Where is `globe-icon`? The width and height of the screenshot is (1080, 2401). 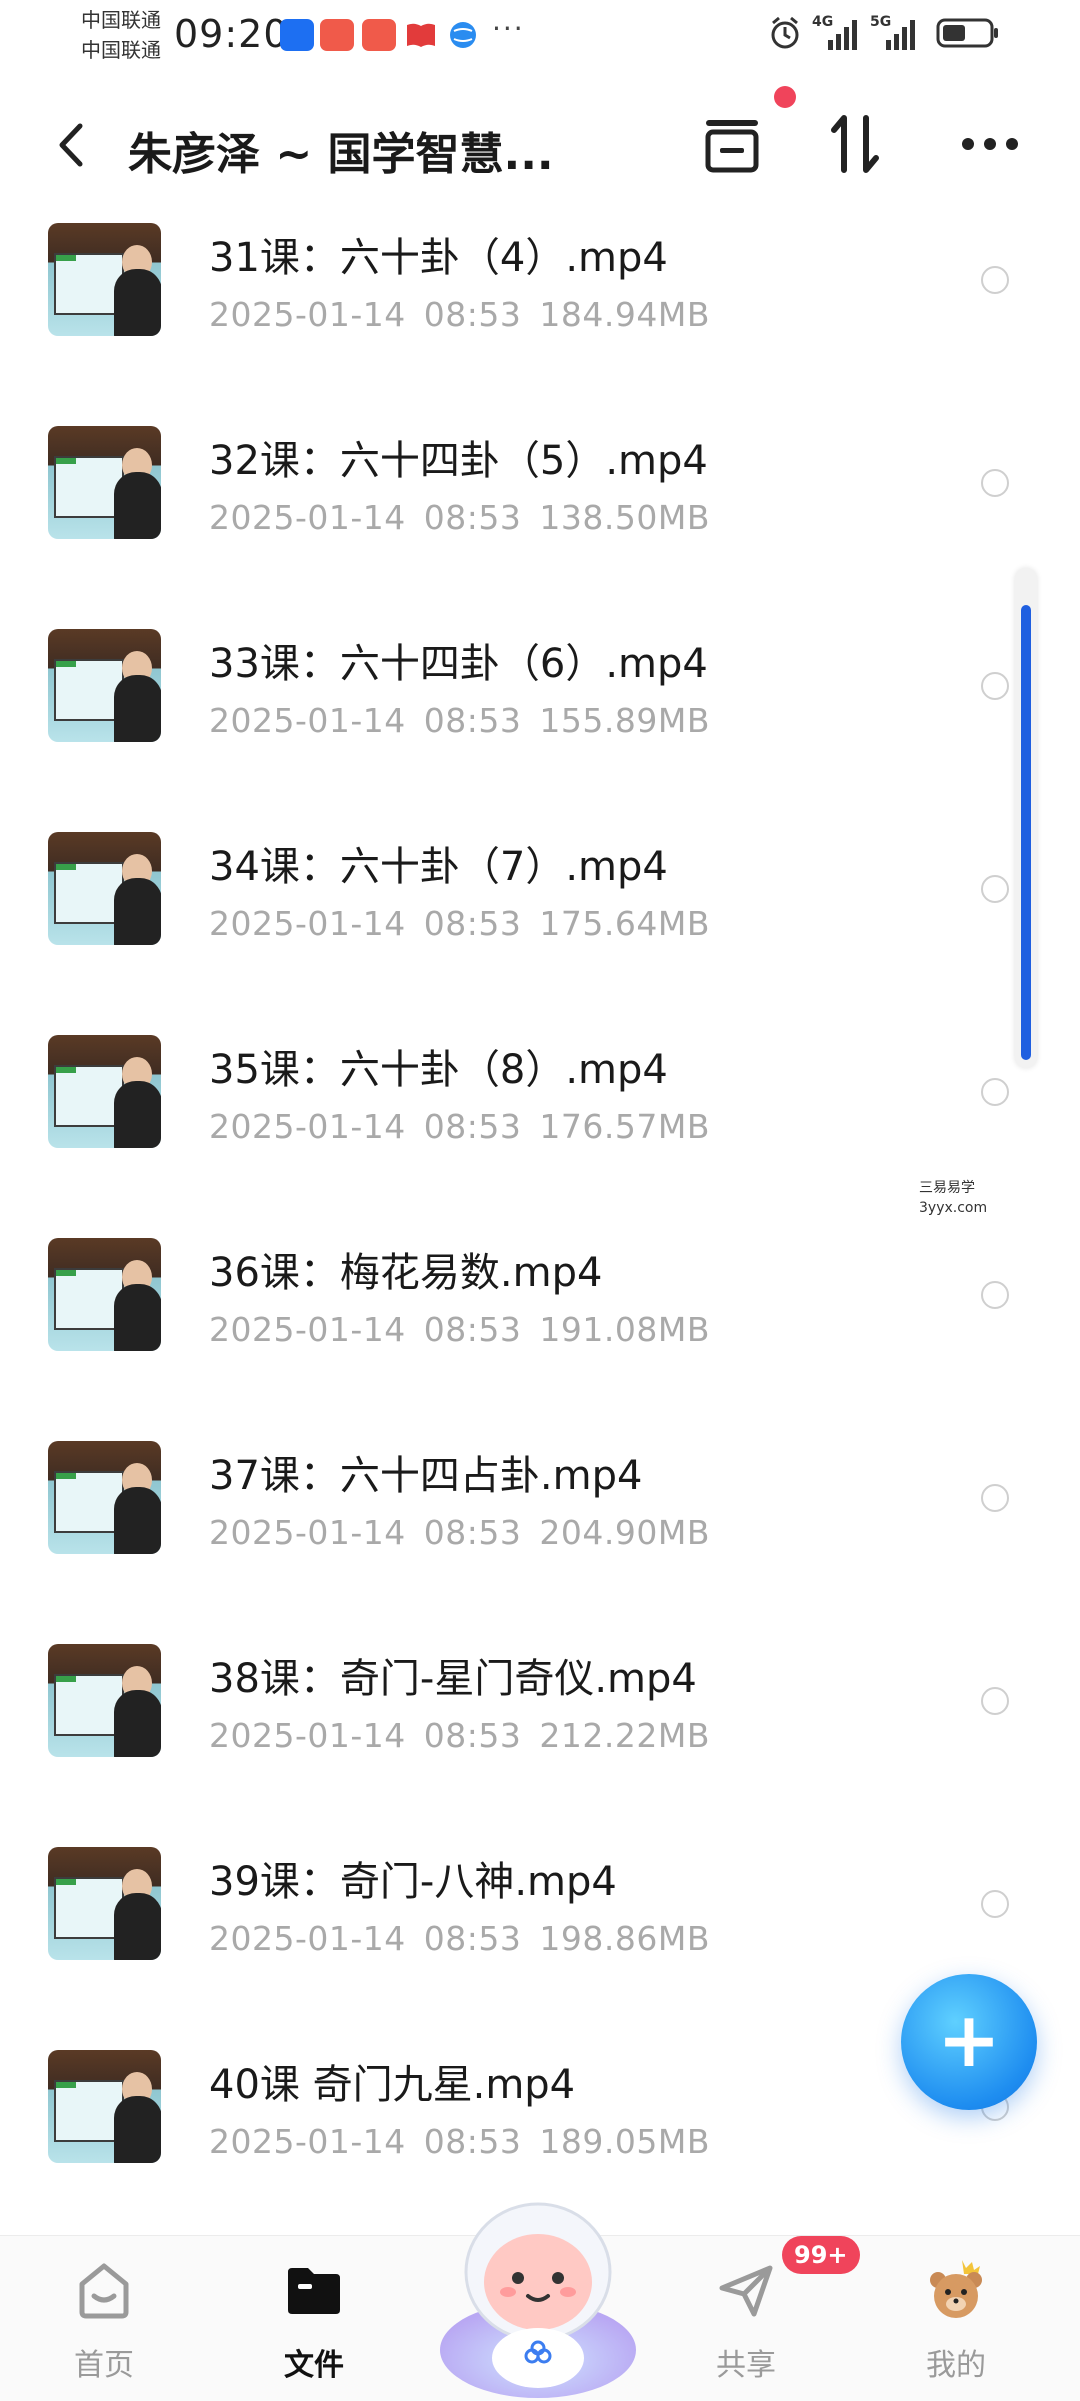
globe-icon is located at coordinates (463, 35).